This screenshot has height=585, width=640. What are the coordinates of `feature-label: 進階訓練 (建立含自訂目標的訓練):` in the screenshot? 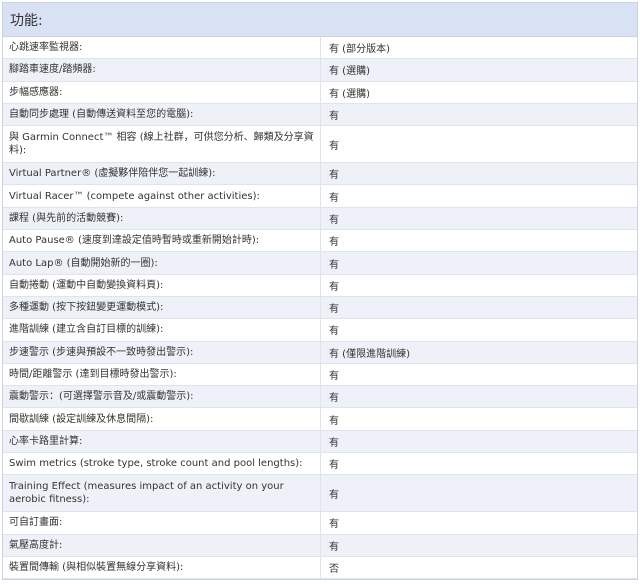 It's located at (162, 330).